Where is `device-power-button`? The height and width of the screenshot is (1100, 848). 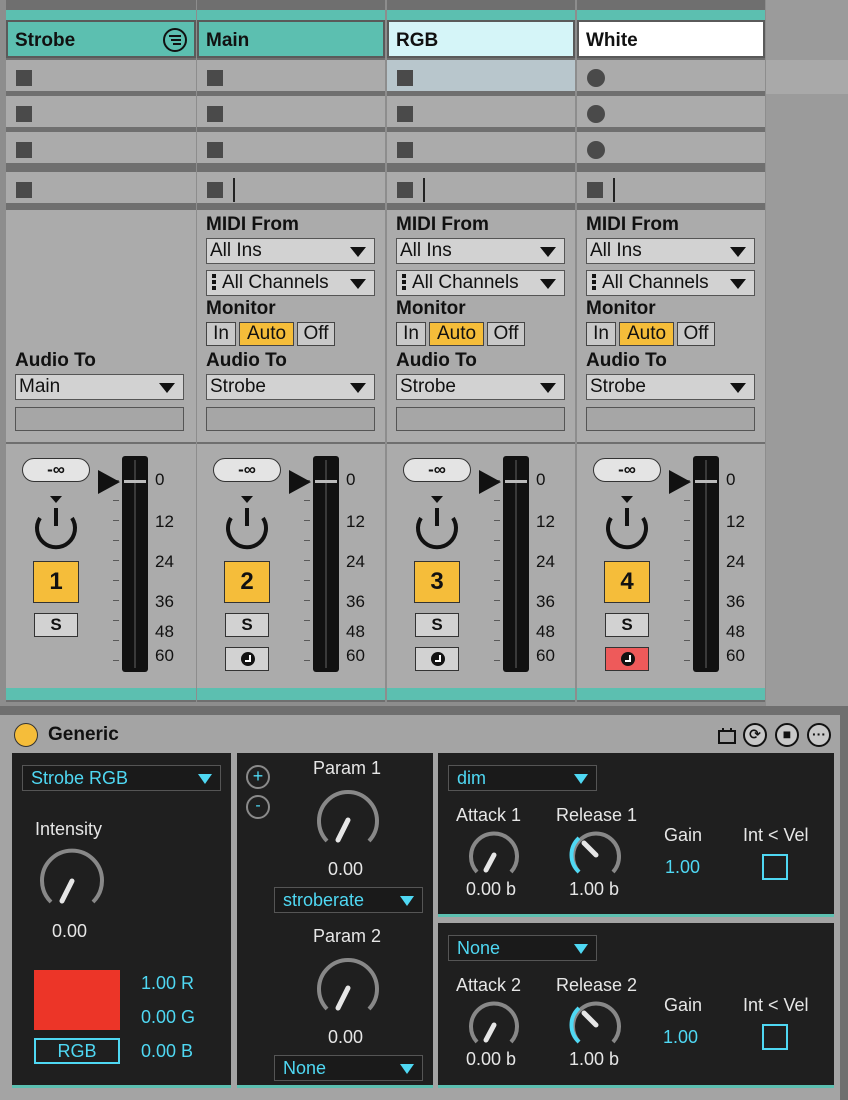 device-power-button is located at coordinates (26, 735).